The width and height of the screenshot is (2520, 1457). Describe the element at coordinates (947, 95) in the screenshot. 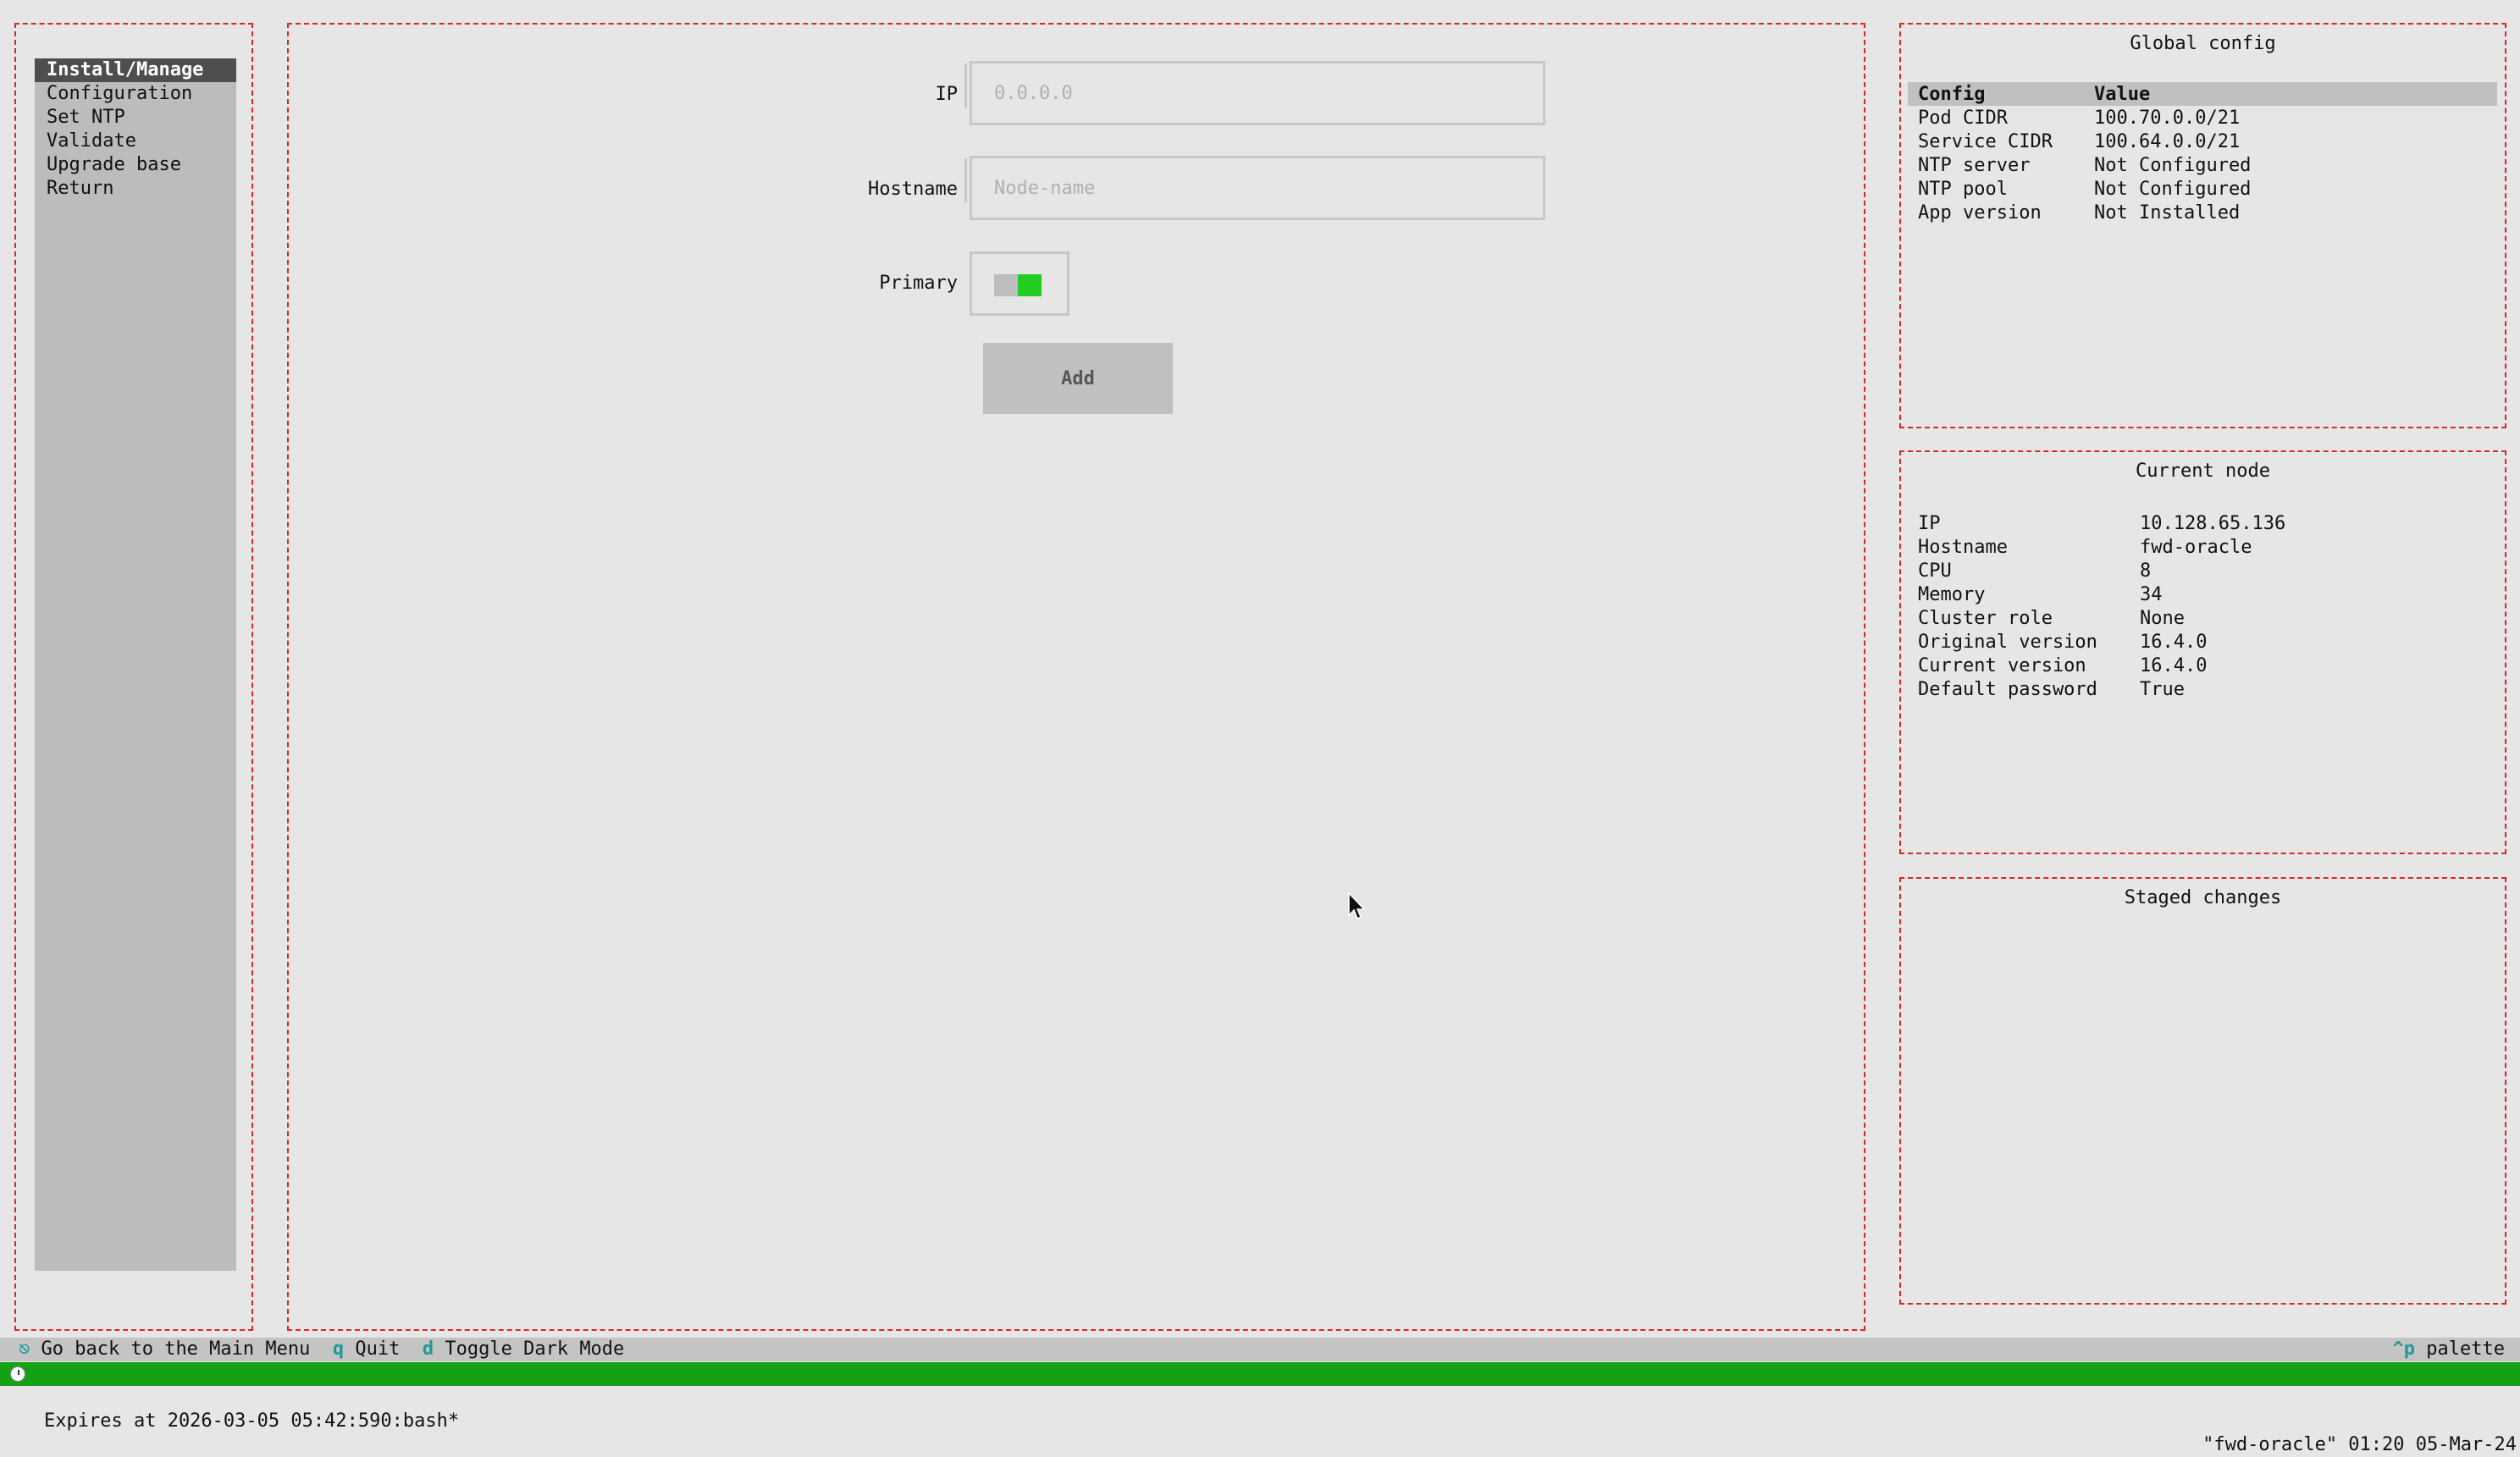

I see `ip-label: IP` at that location.